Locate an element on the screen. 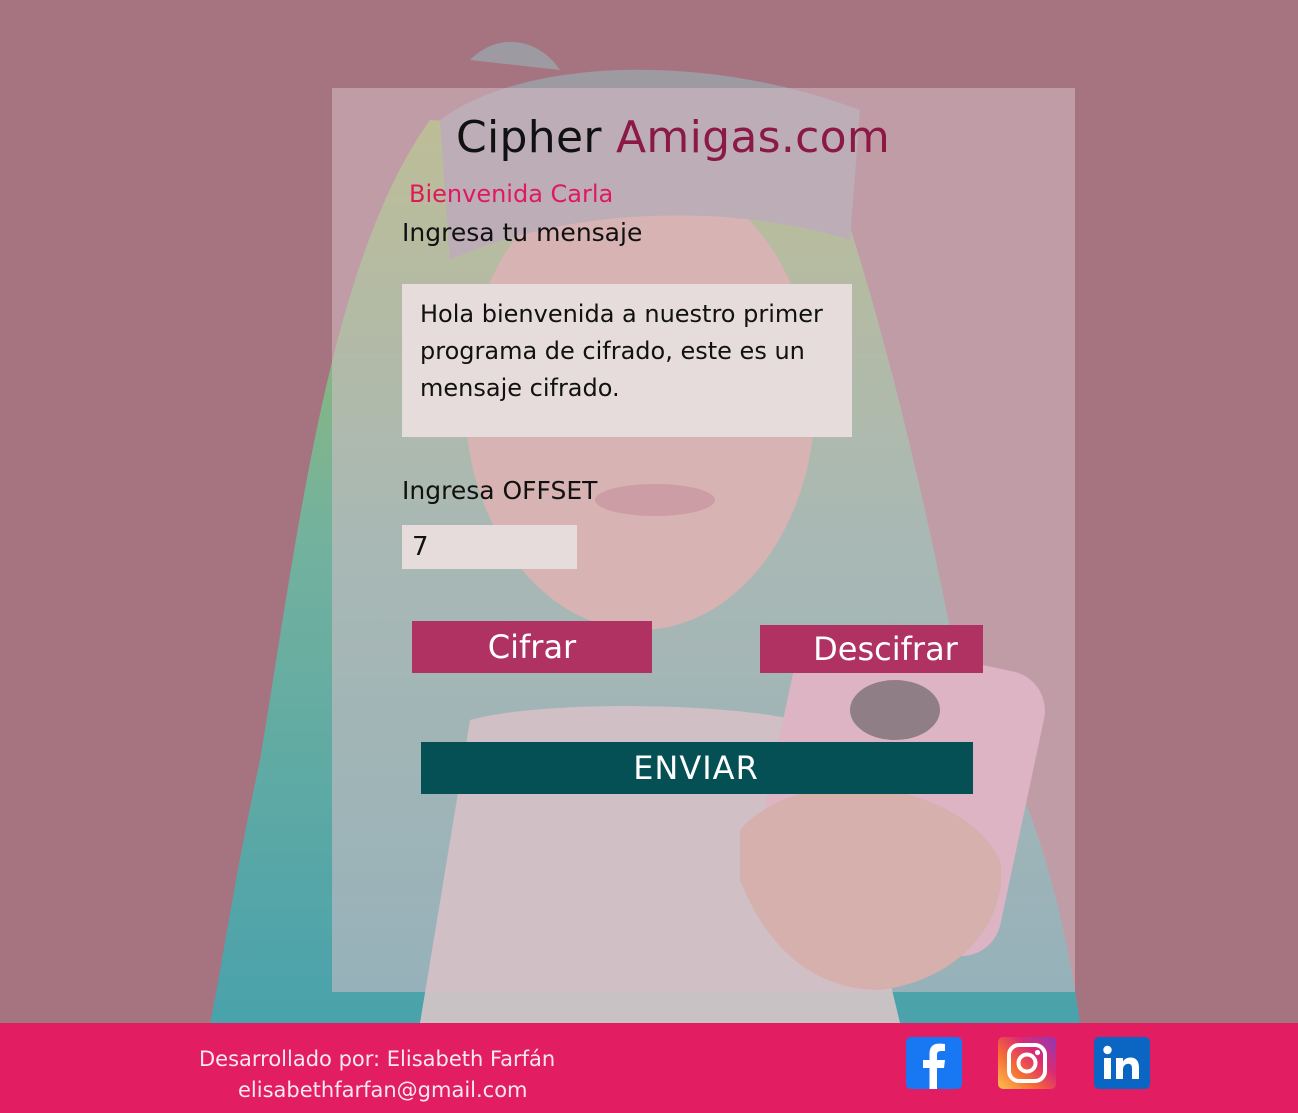 The height and width of the screenshot is (1113, 1298). footer-credit: Desarrollado por: Elisabeth Farfán is located at coordinates (377, 1059).